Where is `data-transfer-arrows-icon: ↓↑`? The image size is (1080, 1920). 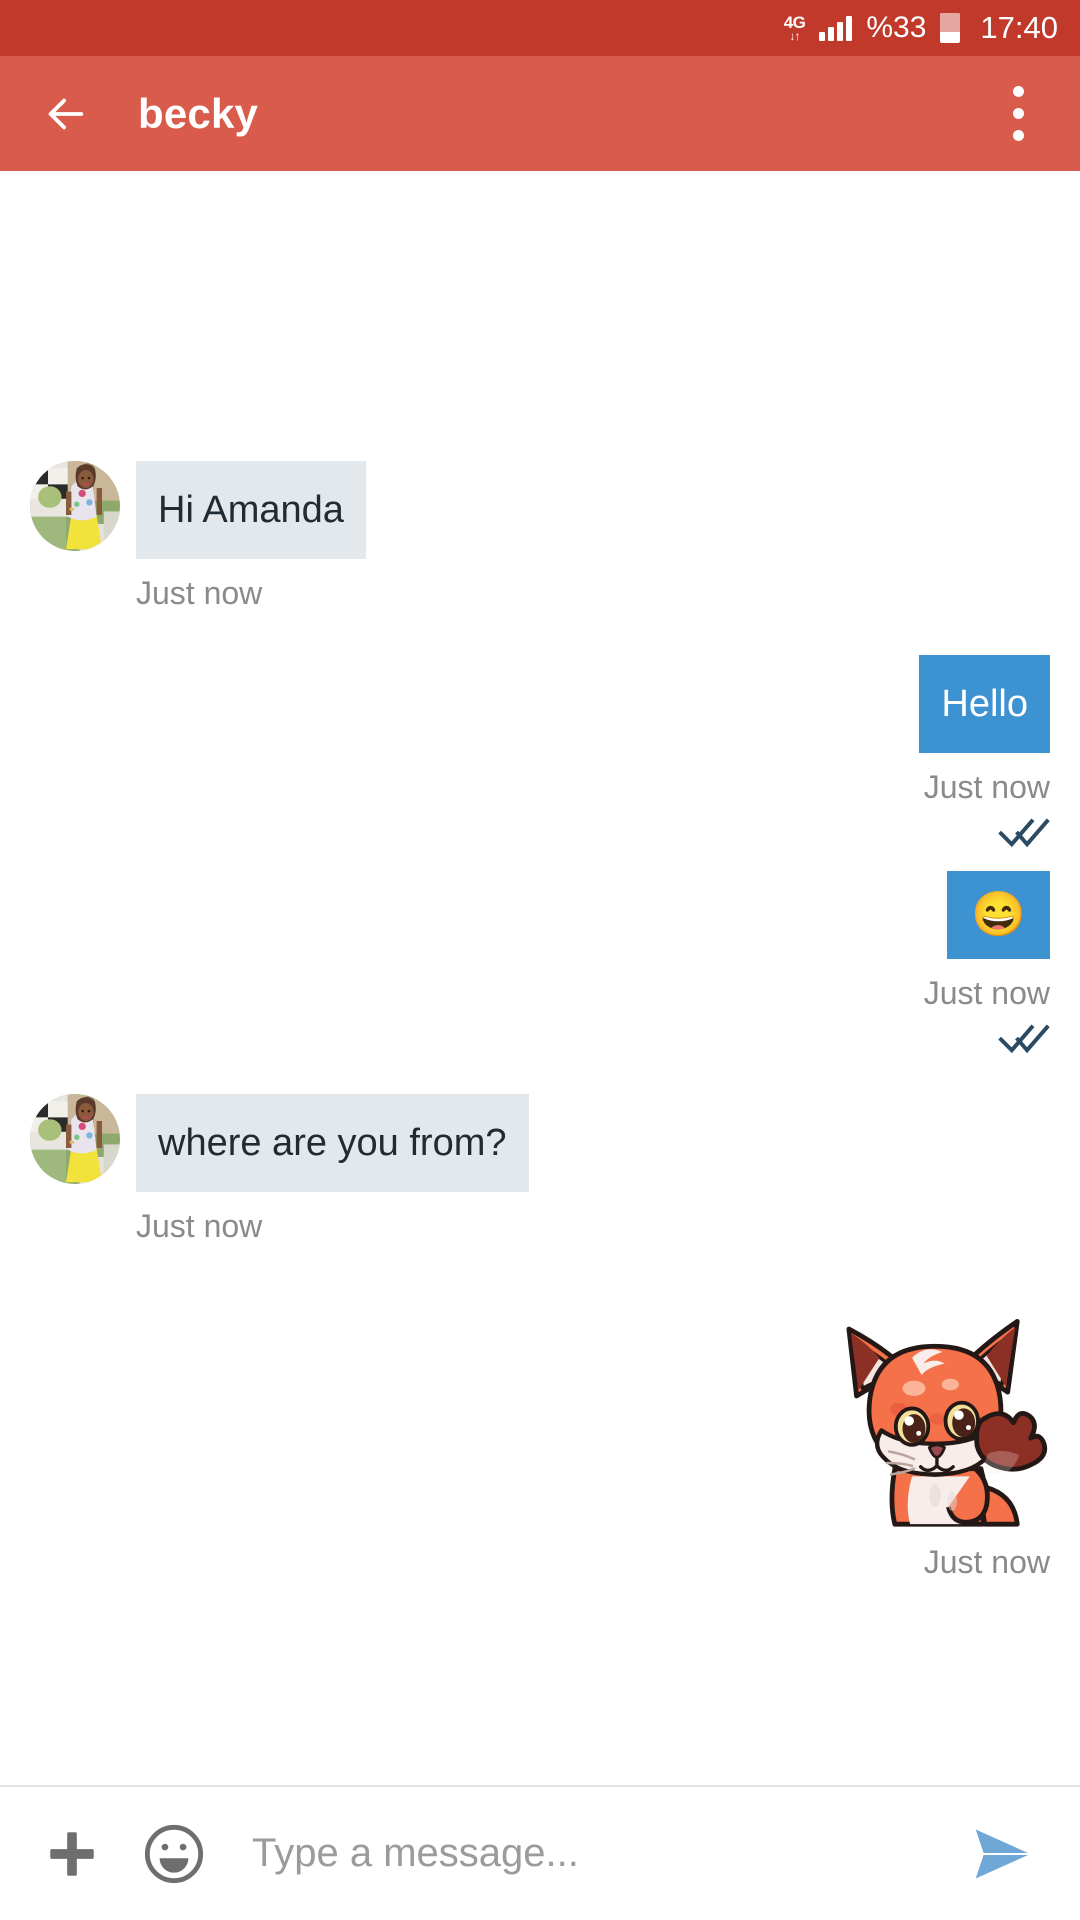
data-transfer-arrows-icon: ↓↑ is located at coordinates (795, 36).